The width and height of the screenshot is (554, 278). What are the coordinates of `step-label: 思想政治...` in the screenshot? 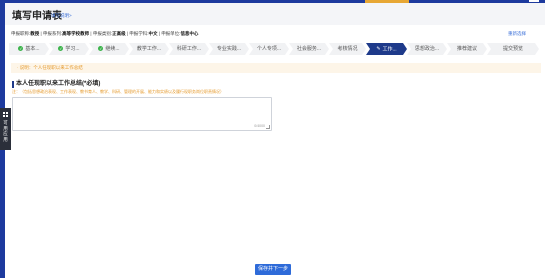 It's located at (427, 49).